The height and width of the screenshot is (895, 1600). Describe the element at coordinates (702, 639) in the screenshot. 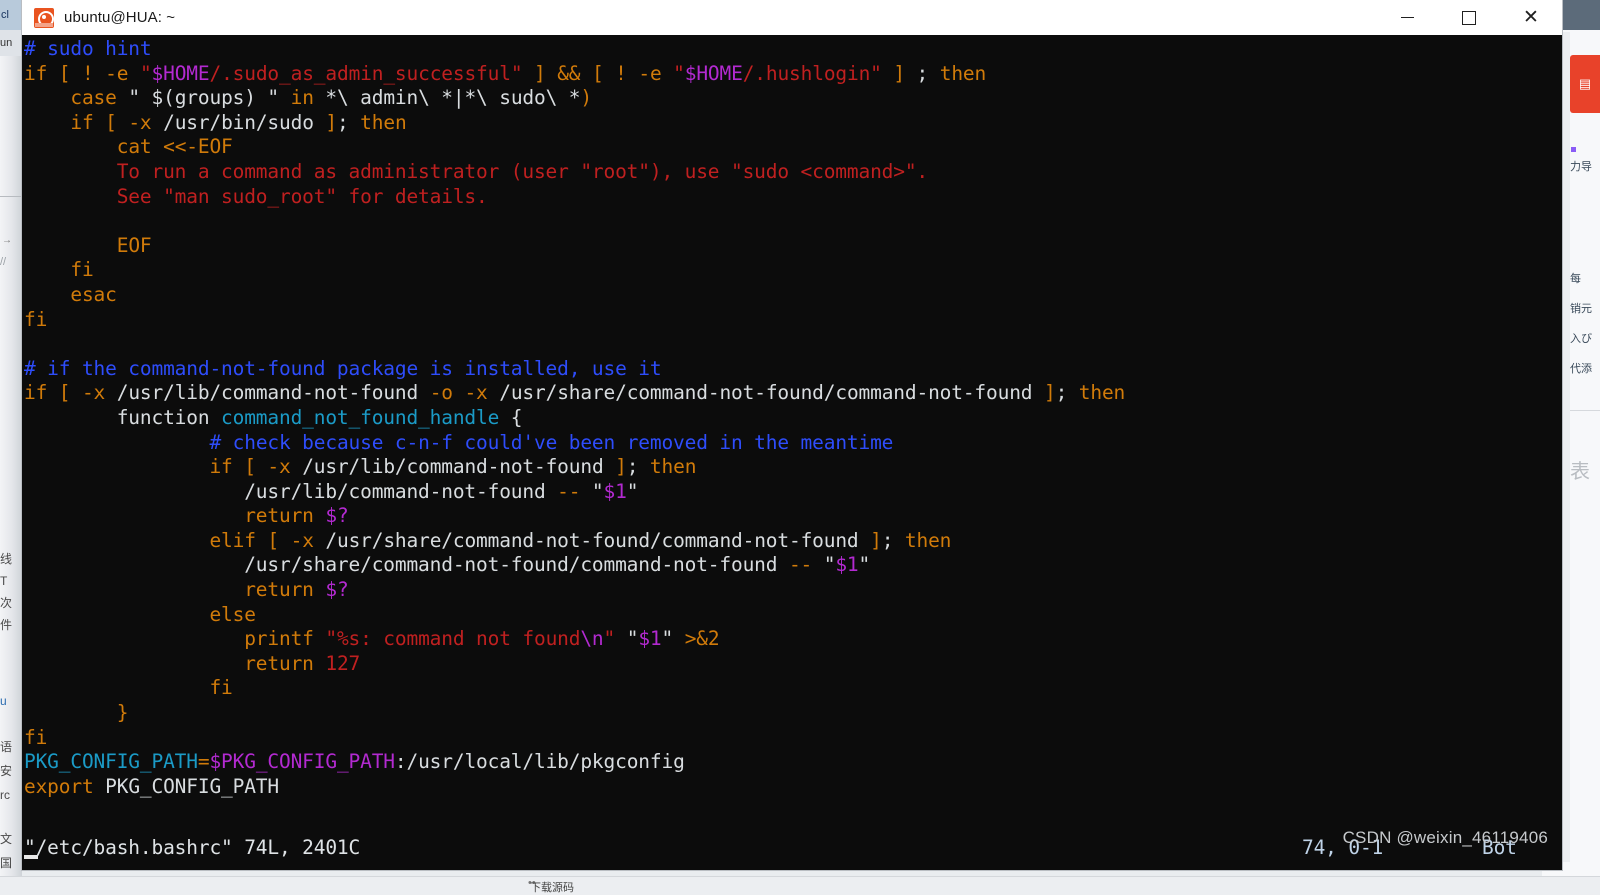

I see `terminal-token: >&2` at that location.